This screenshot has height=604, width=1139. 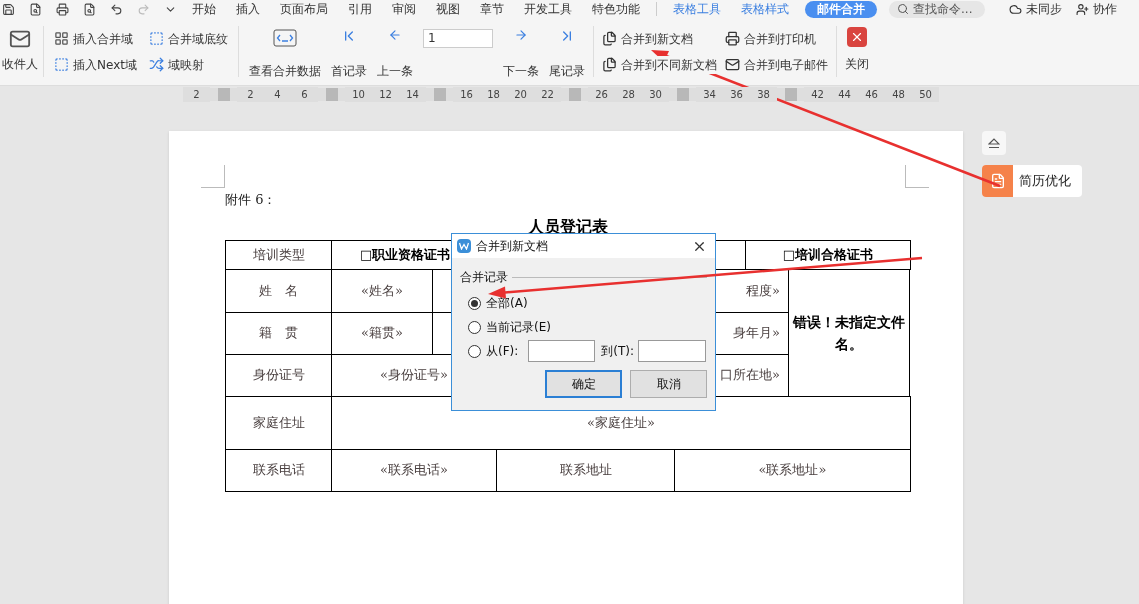 I want to click on to-field, so click(x=672, y=351).